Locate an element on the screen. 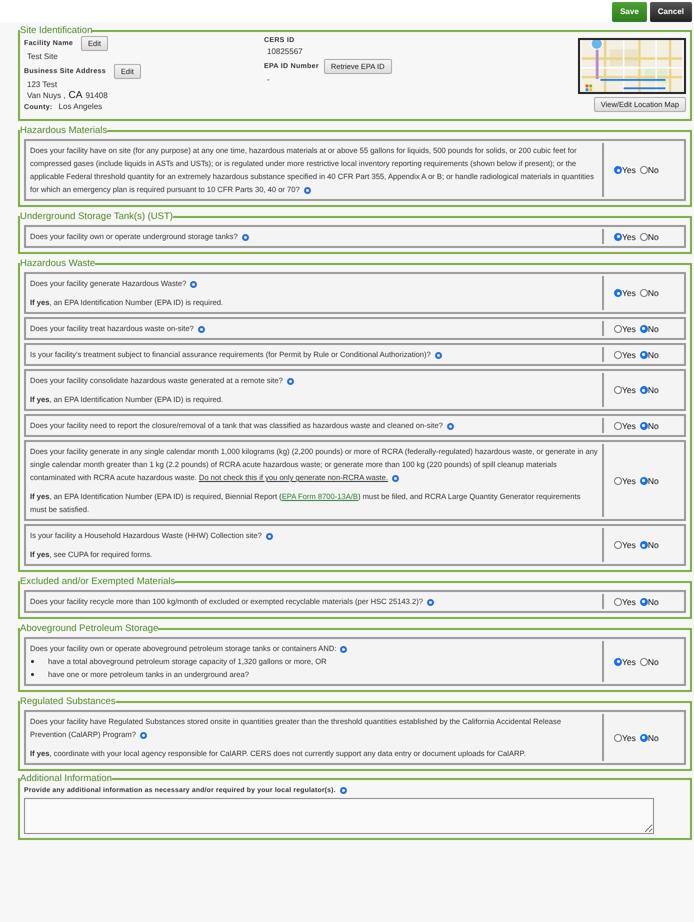 Image resolution: width=694 pixels, height=922 pixels. section-title: Hazardous Materials is located at coordinates (64, 130).